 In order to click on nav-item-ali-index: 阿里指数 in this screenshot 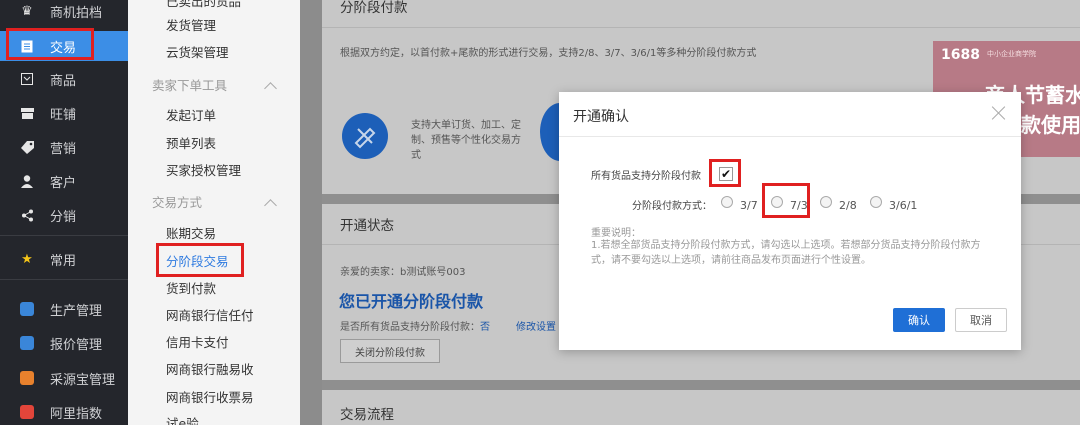, I will do `click(64, 411)`.